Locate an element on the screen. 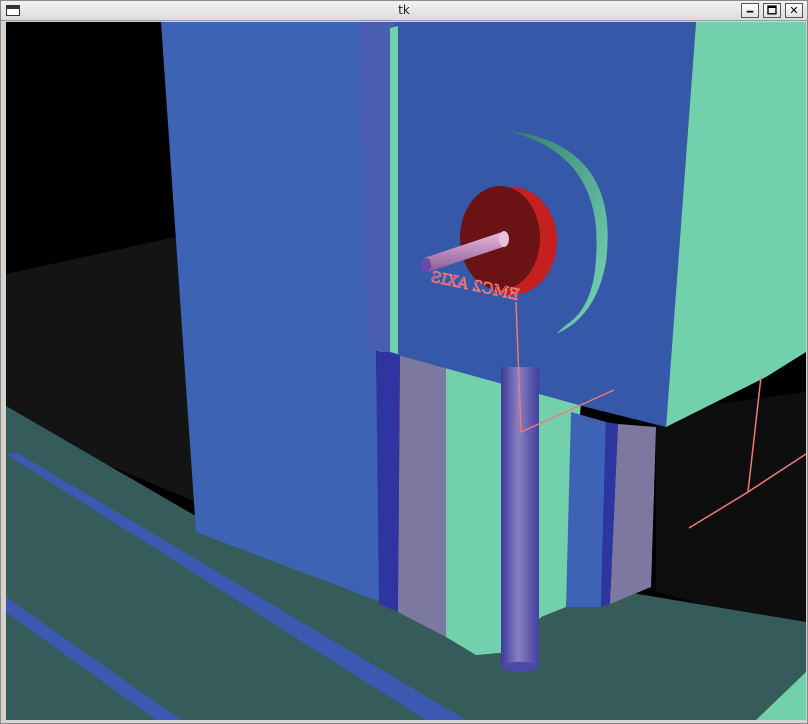 Image resolution: width=808 pixels, height=724 pixels. slide-lavender is located at coordinates (633, 514).